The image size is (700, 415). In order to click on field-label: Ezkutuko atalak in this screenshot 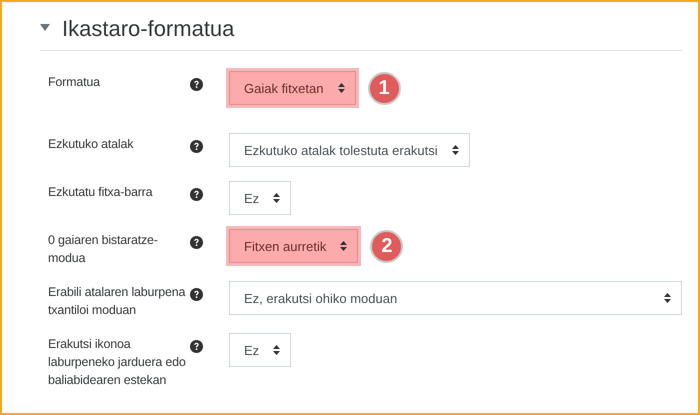, I will do `click(91, 144)`.